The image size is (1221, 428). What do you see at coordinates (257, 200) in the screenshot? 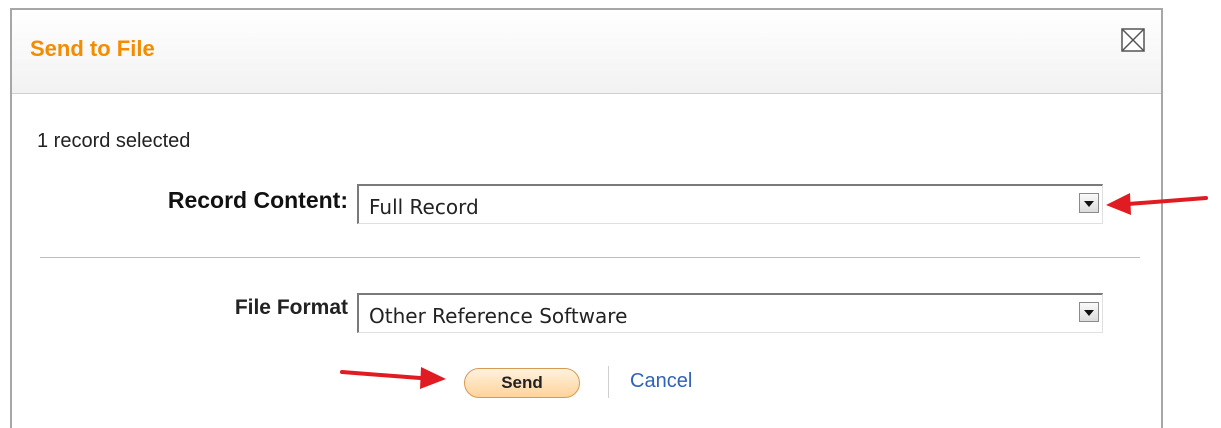
I see `record-content-label: Record Content:` at bounding box center [257, 200].